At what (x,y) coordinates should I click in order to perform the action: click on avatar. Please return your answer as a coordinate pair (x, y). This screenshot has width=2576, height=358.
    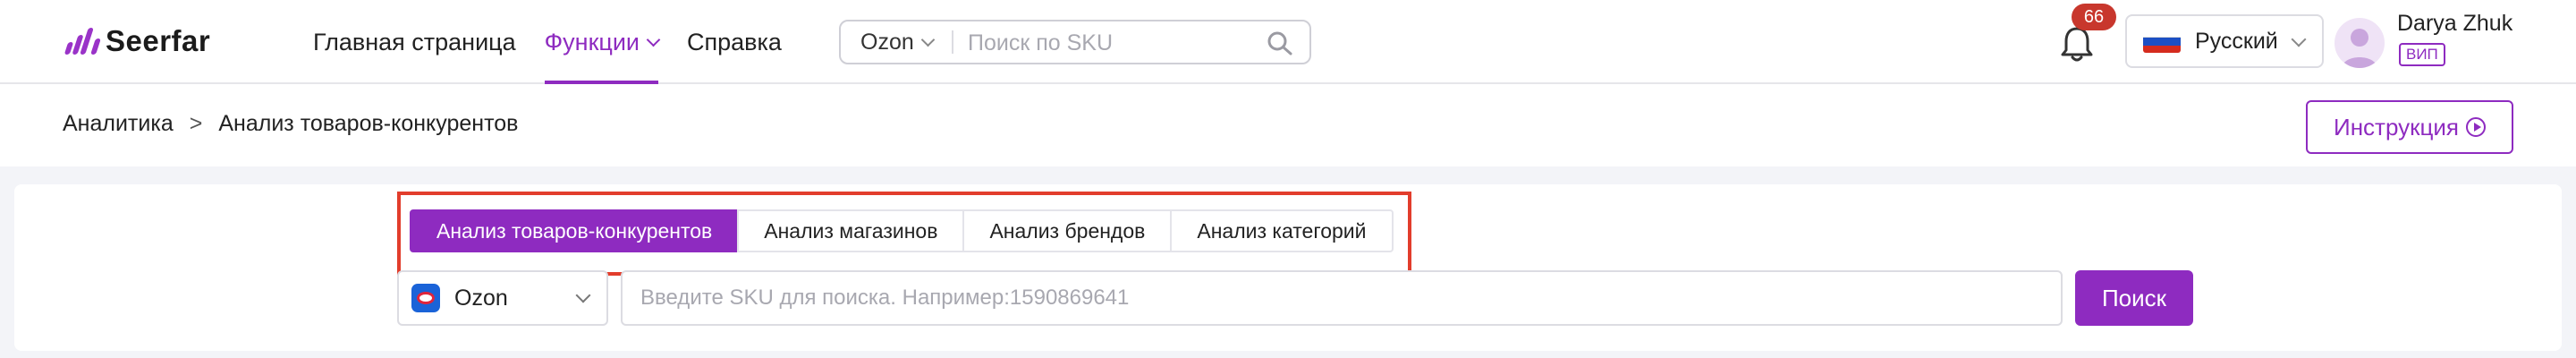
    Looking at the image, I should click on (2359, 43).